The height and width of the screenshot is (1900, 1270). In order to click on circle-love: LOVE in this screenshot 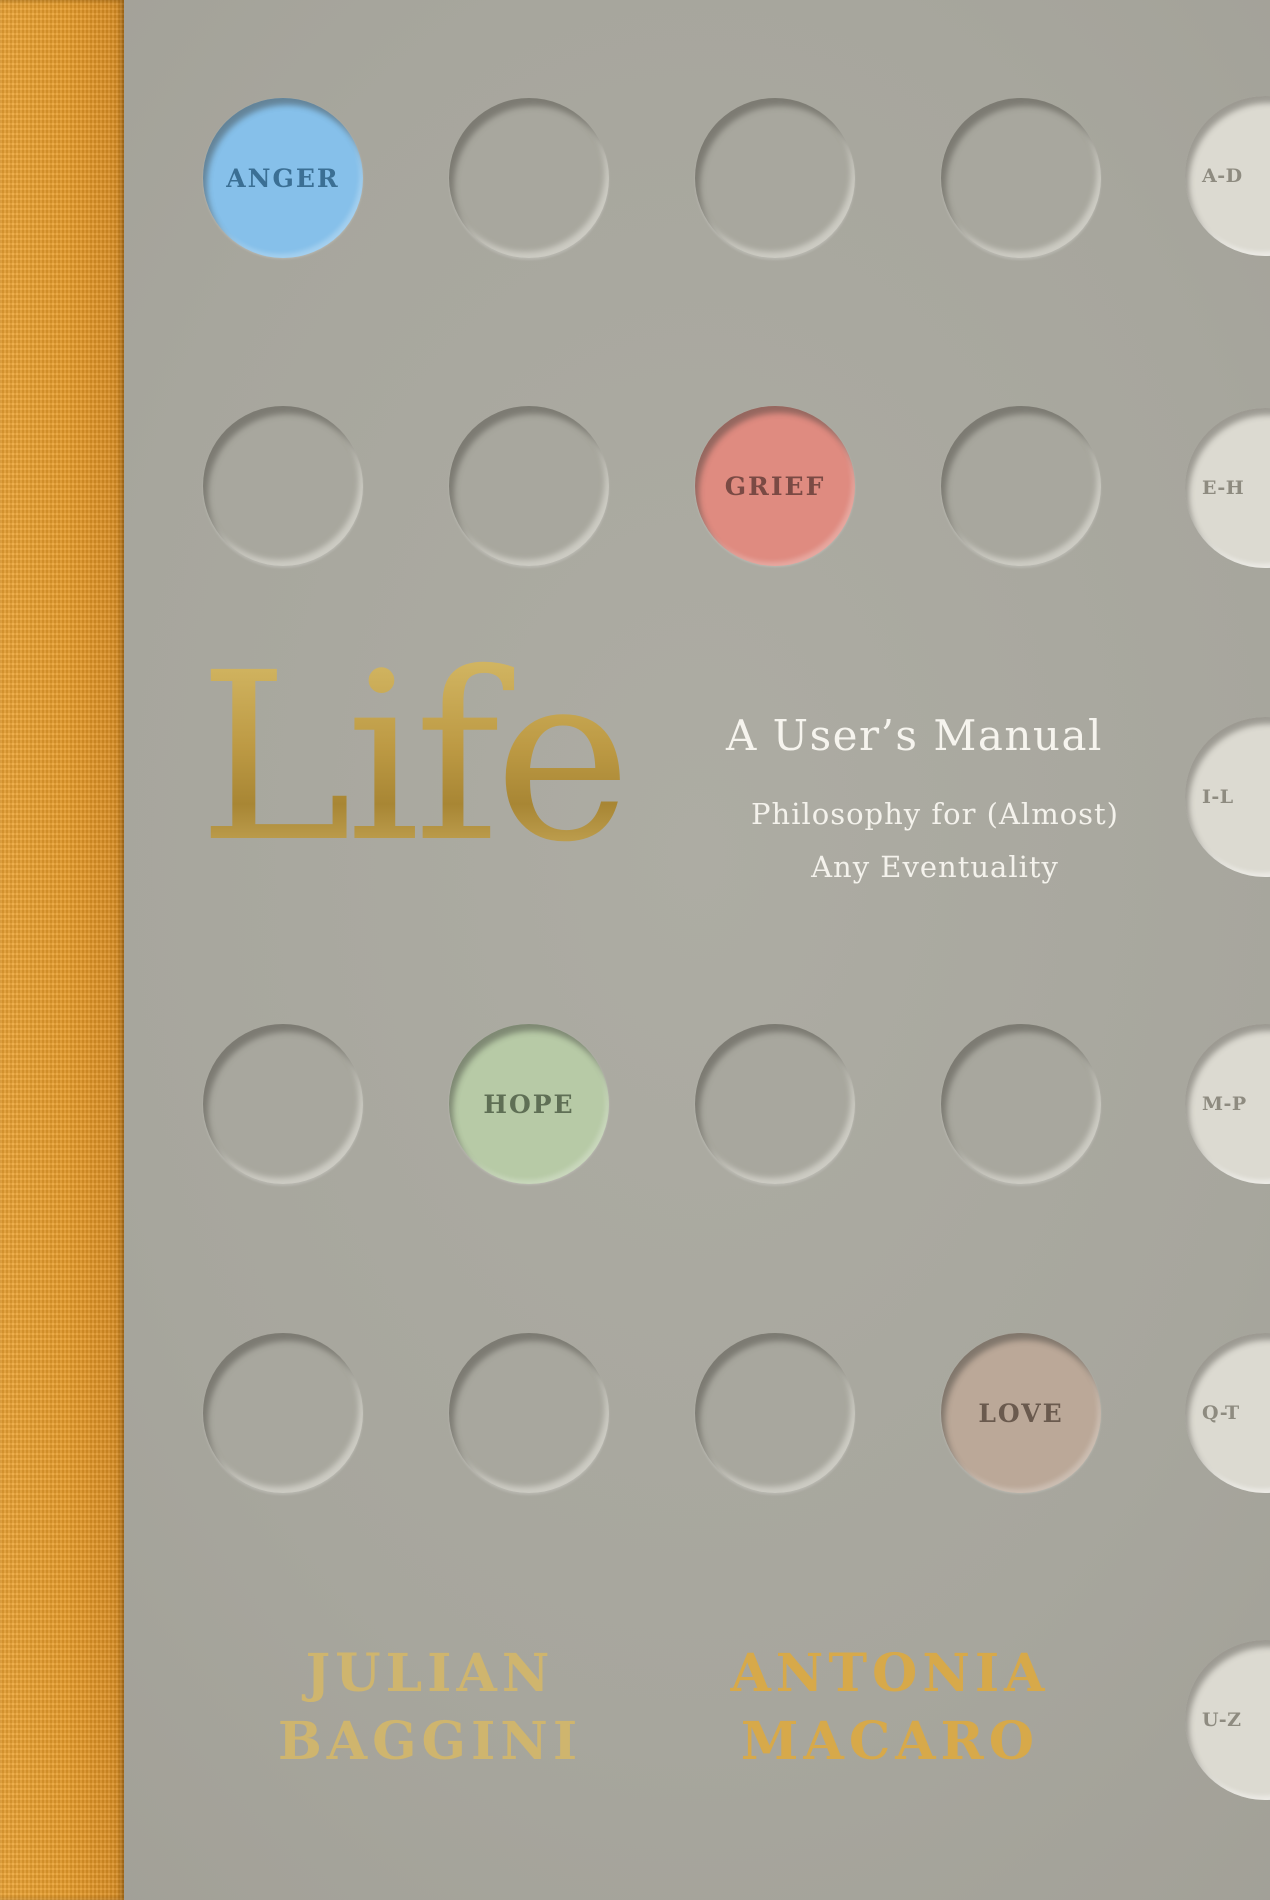, I will do `click(1021, 1413)`.